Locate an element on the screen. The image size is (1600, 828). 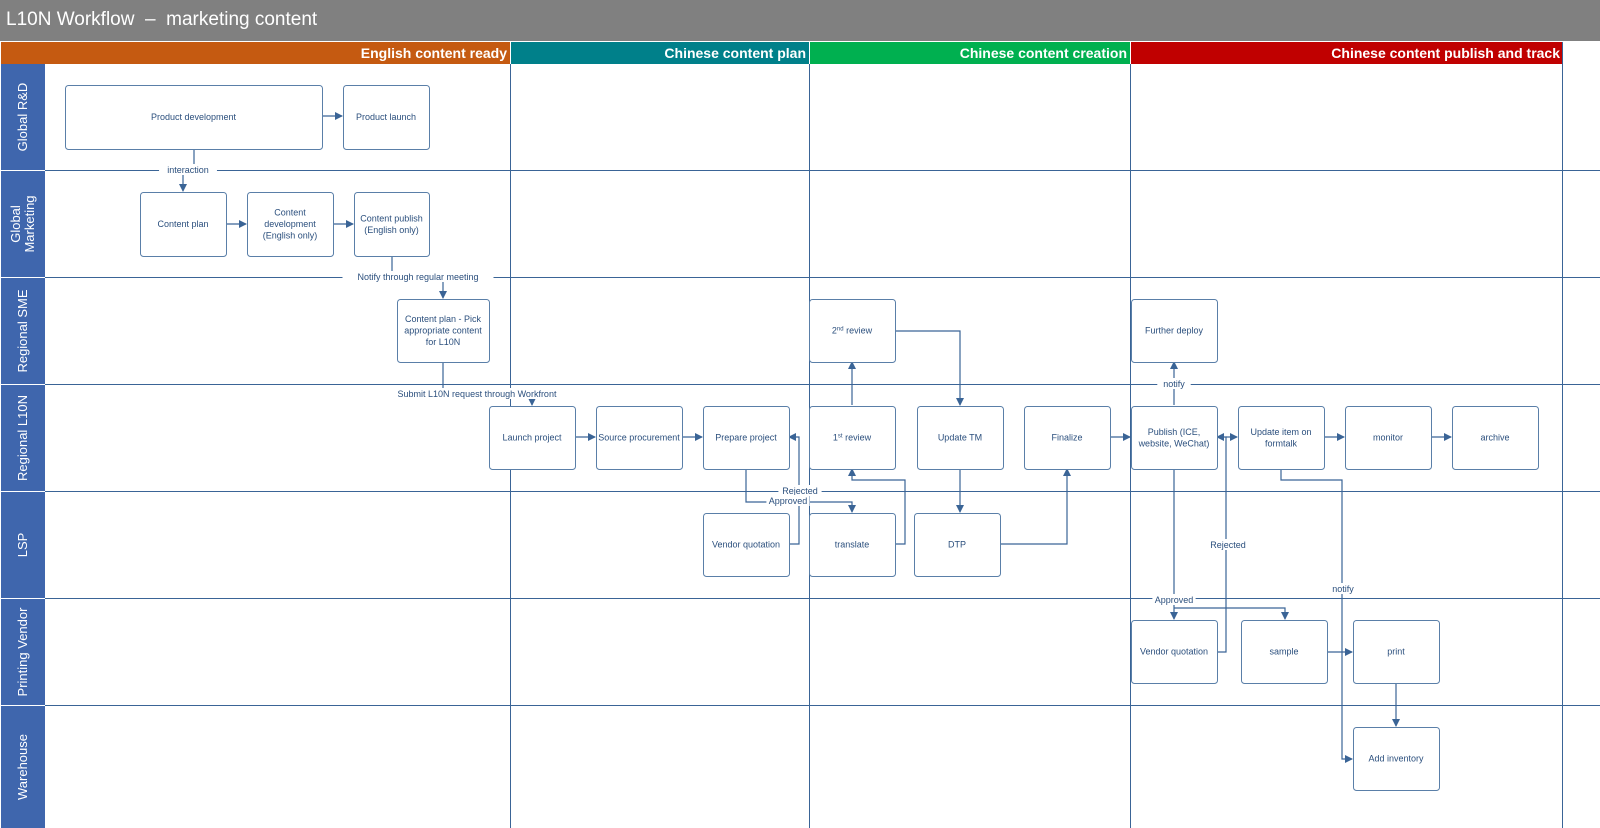
process-node-prepare-project: Prepare project is located at coordinates (746, 438).